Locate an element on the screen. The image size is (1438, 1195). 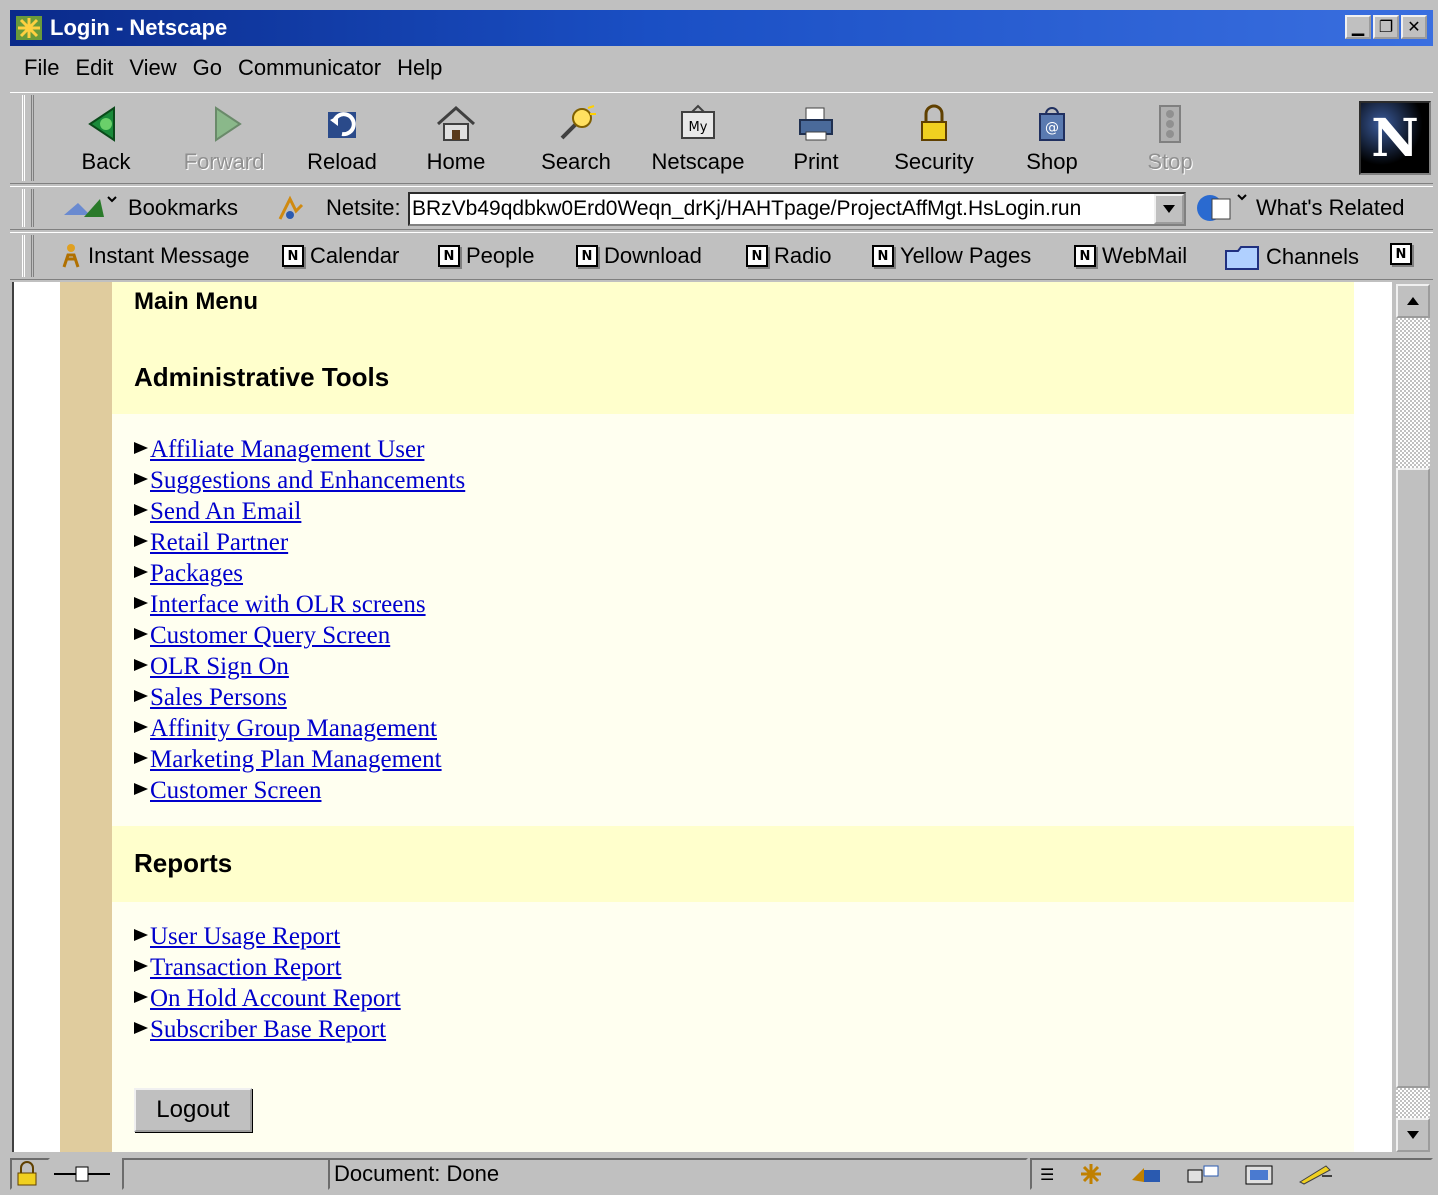
list-item: User Usage Report is located at coordinates (267, 938).